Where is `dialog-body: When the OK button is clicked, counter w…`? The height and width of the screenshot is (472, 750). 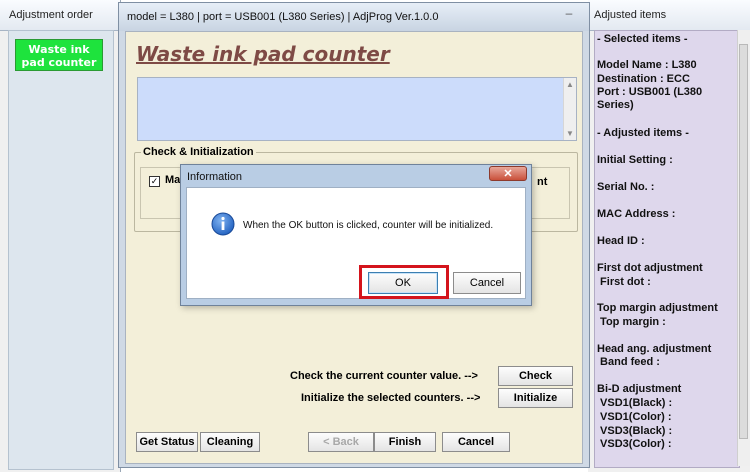 dialog-body: When the OK button is clicked, counter w… is located at coordinates (356, 243).